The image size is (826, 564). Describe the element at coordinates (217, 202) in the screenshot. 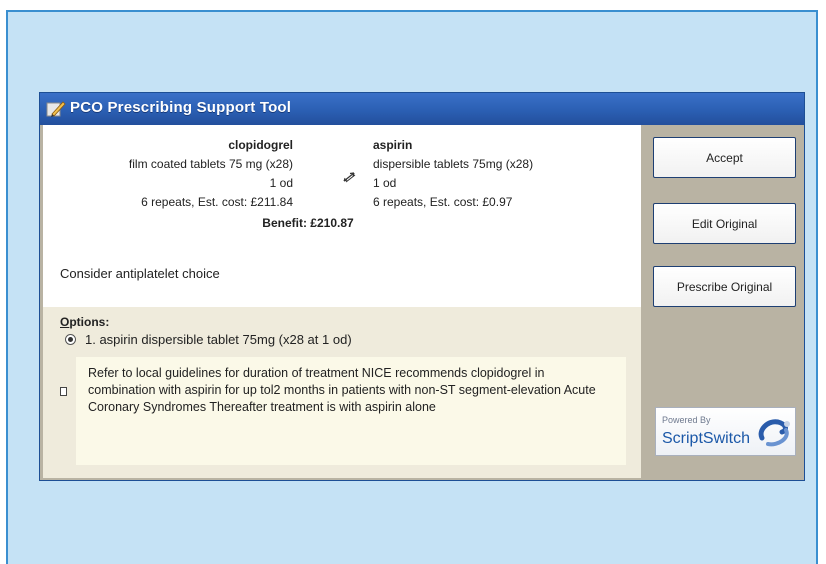

I see `original-drug-cost: 6 repeats, Est. cost: £211.84` at that location.